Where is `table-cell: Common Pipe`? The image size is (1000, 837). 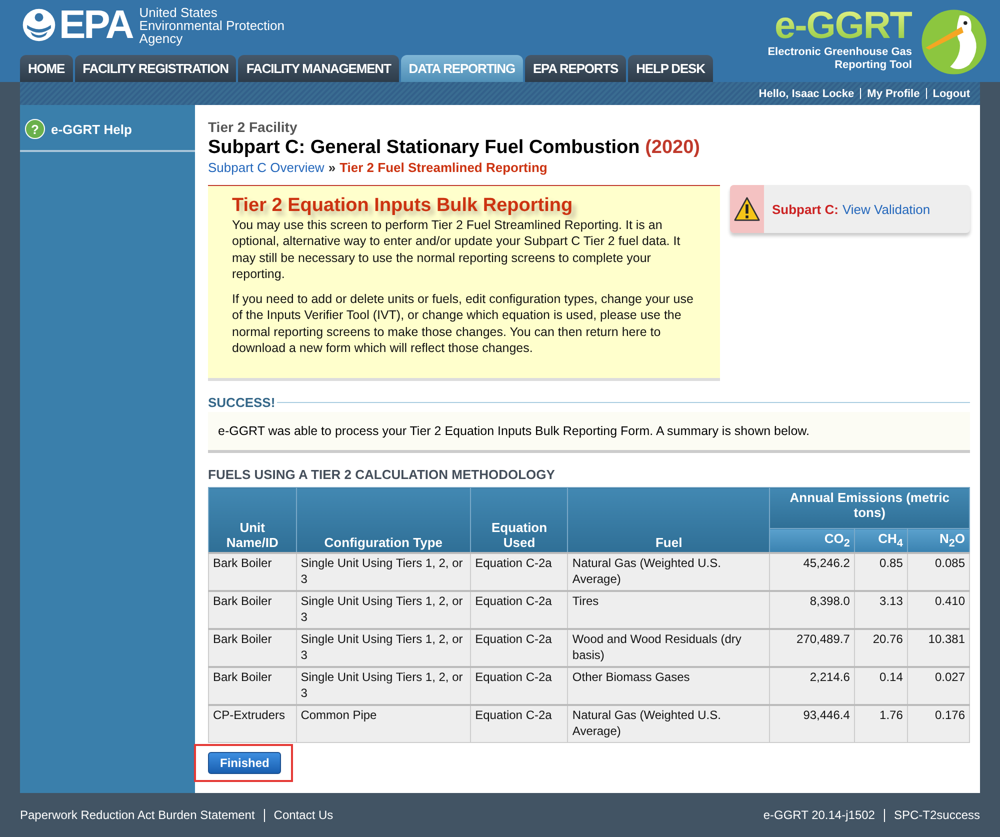 table-cell: Common Pipe is located at coordinates (383, 723).